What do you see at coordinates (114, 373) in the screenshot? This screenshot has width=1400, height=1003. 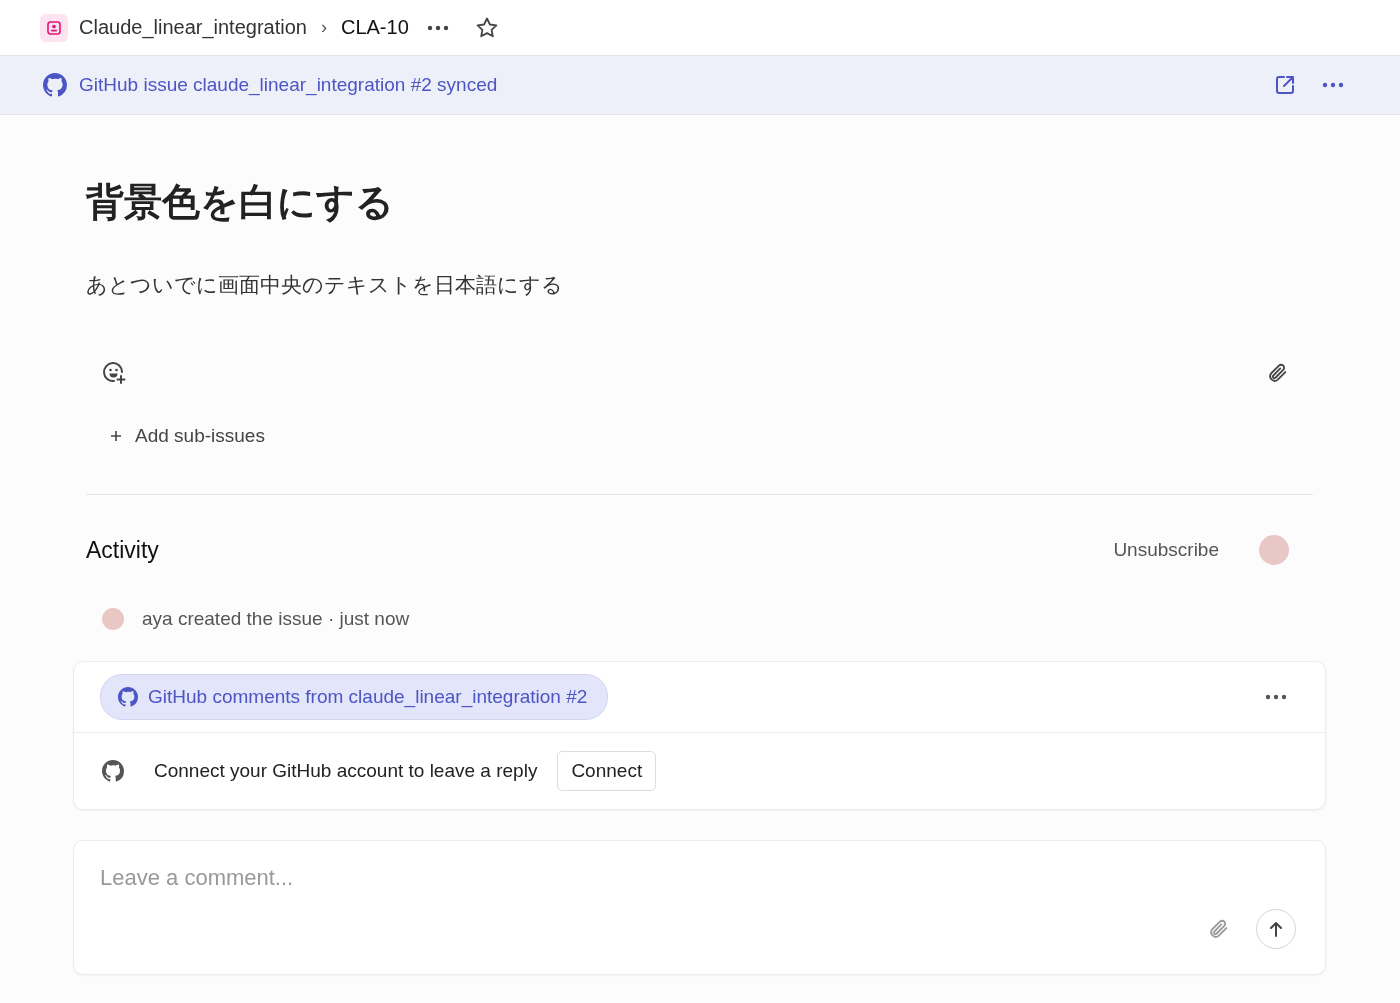 I see `add-reaction-icon` at bounding box center [114, 373].